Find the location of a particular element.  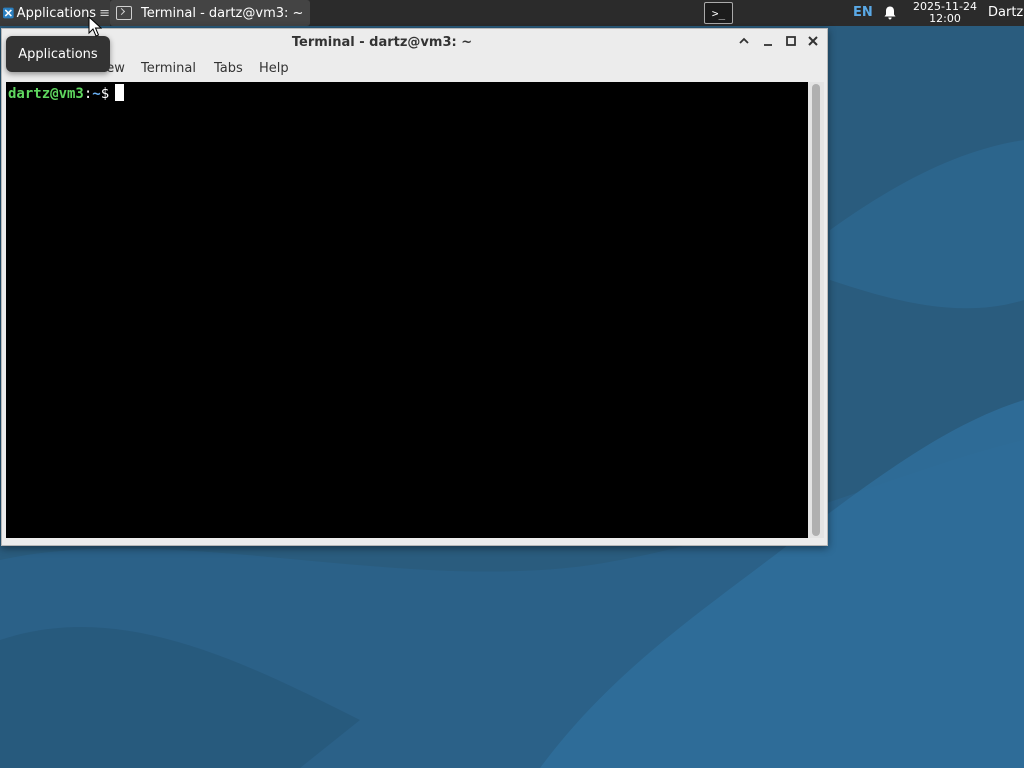

applications-tooltip: Applications is located at coordinates (58, 54).